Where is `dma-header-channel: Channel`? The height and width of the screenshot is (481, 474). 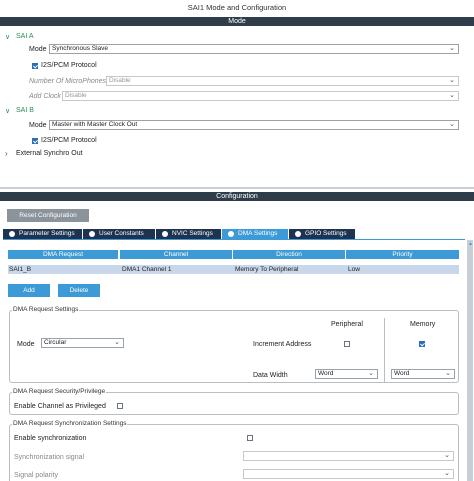 dma-header-channel: Channel is located at coordinates (176, 254).